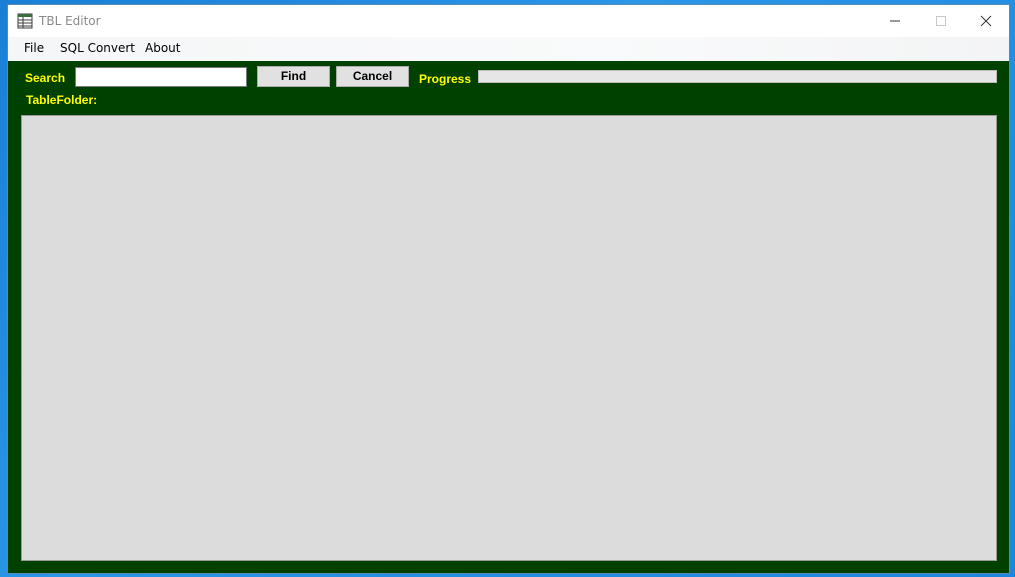 This screenshot has width=1015, height=577. What do you see at coordinates (293, 76) in the screenshot?
I see `find-button: Find` at bounding box center [293, 76].